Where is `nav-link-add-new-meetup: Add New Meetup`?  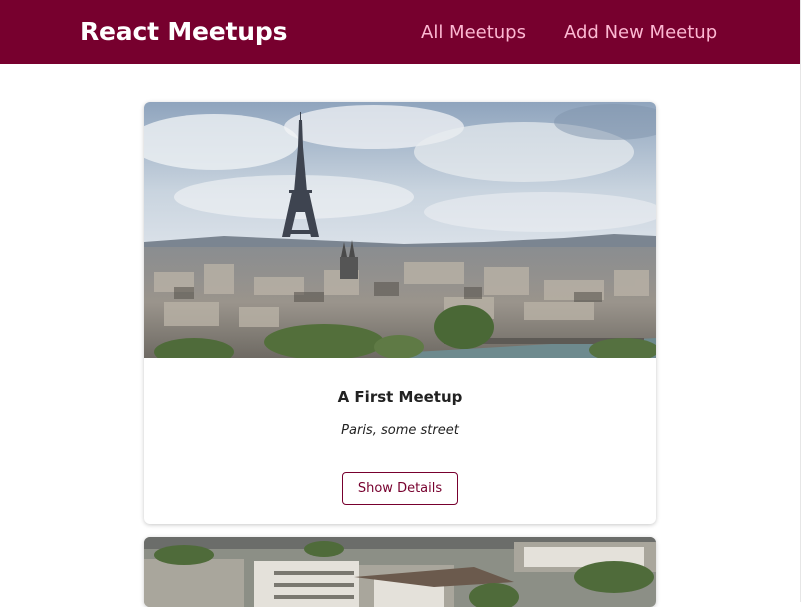
nav-link-add-new-meetup: Add New Meetup is located at coordinates (640, 33).